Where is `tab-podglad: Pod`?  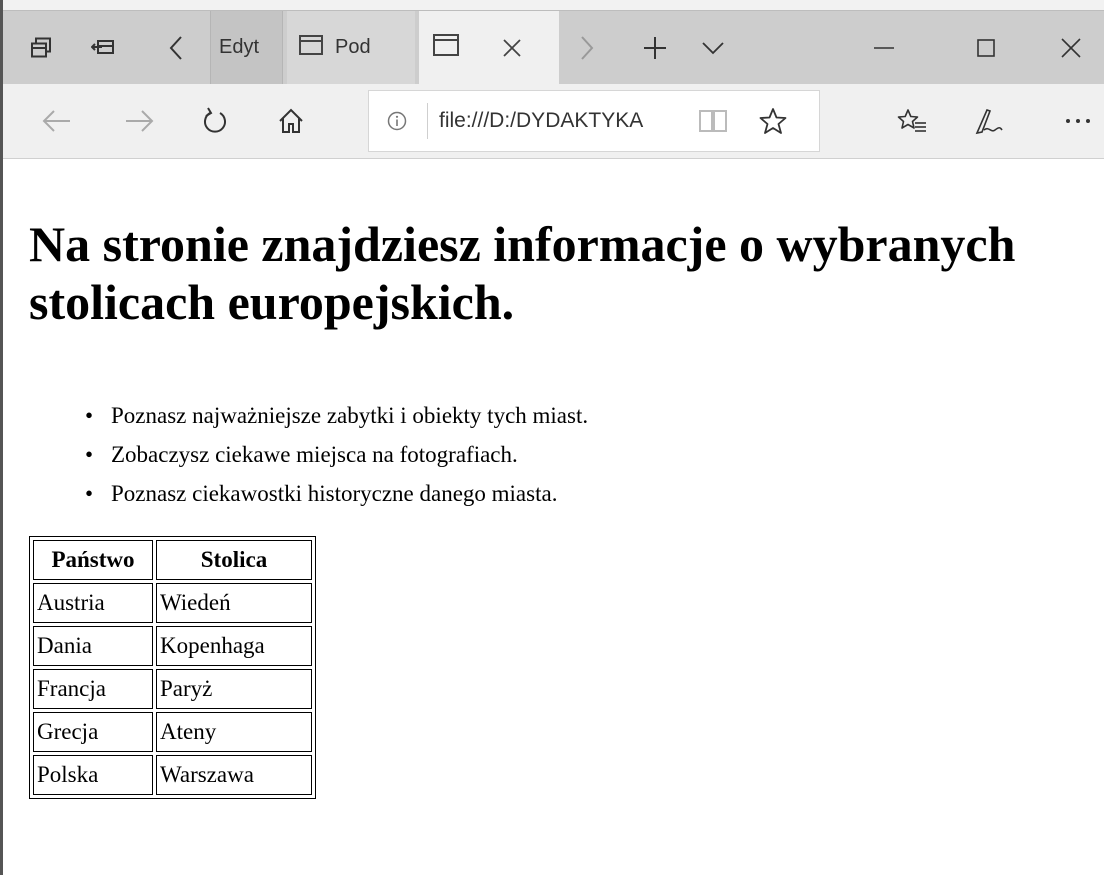 tab-podglad: Pod is located at coordinates (351, 47).